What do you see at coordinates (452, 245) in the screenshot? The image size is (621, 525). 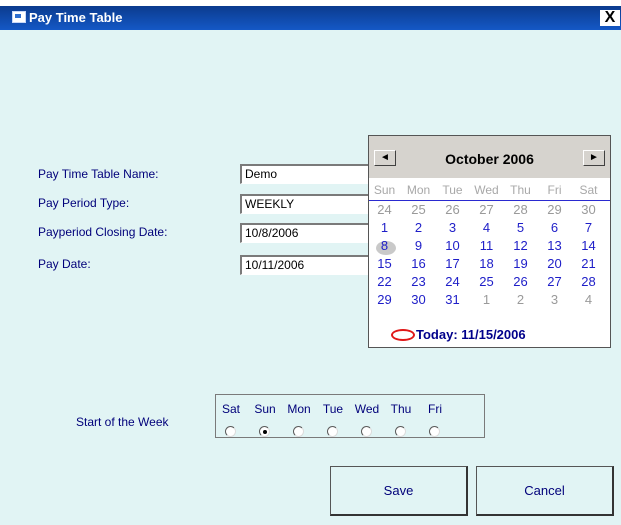 I see `calendar-day: 10` at bounding box center [452, 245].